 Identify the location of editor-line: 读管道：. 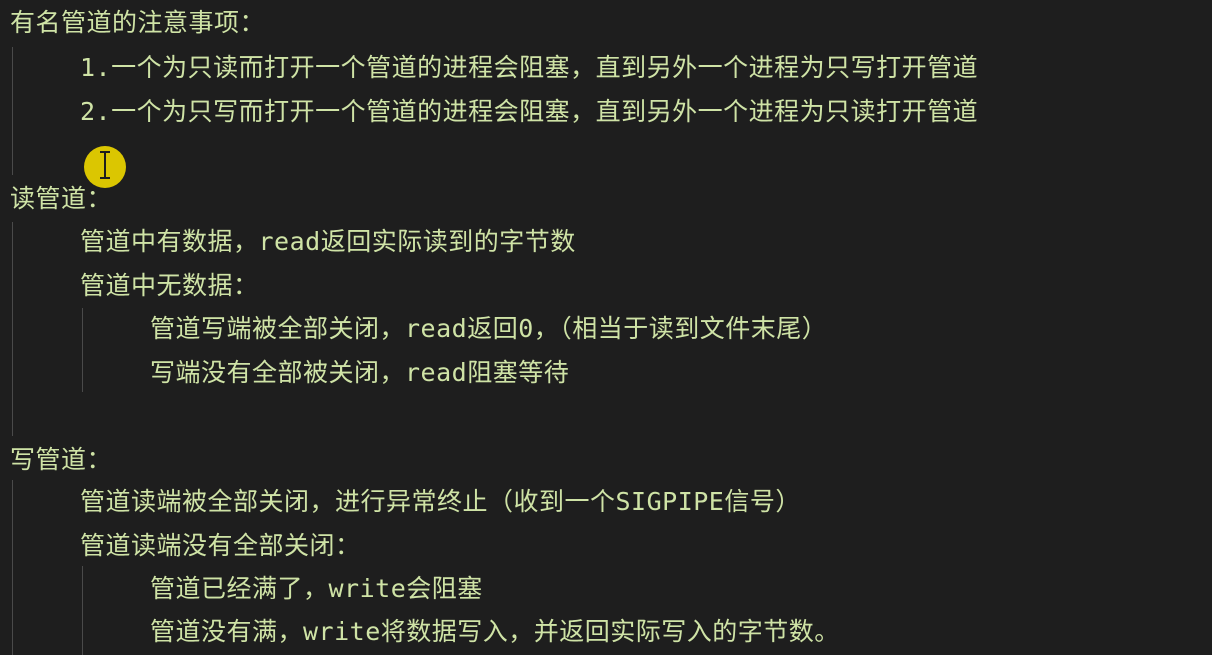
(606, 198).